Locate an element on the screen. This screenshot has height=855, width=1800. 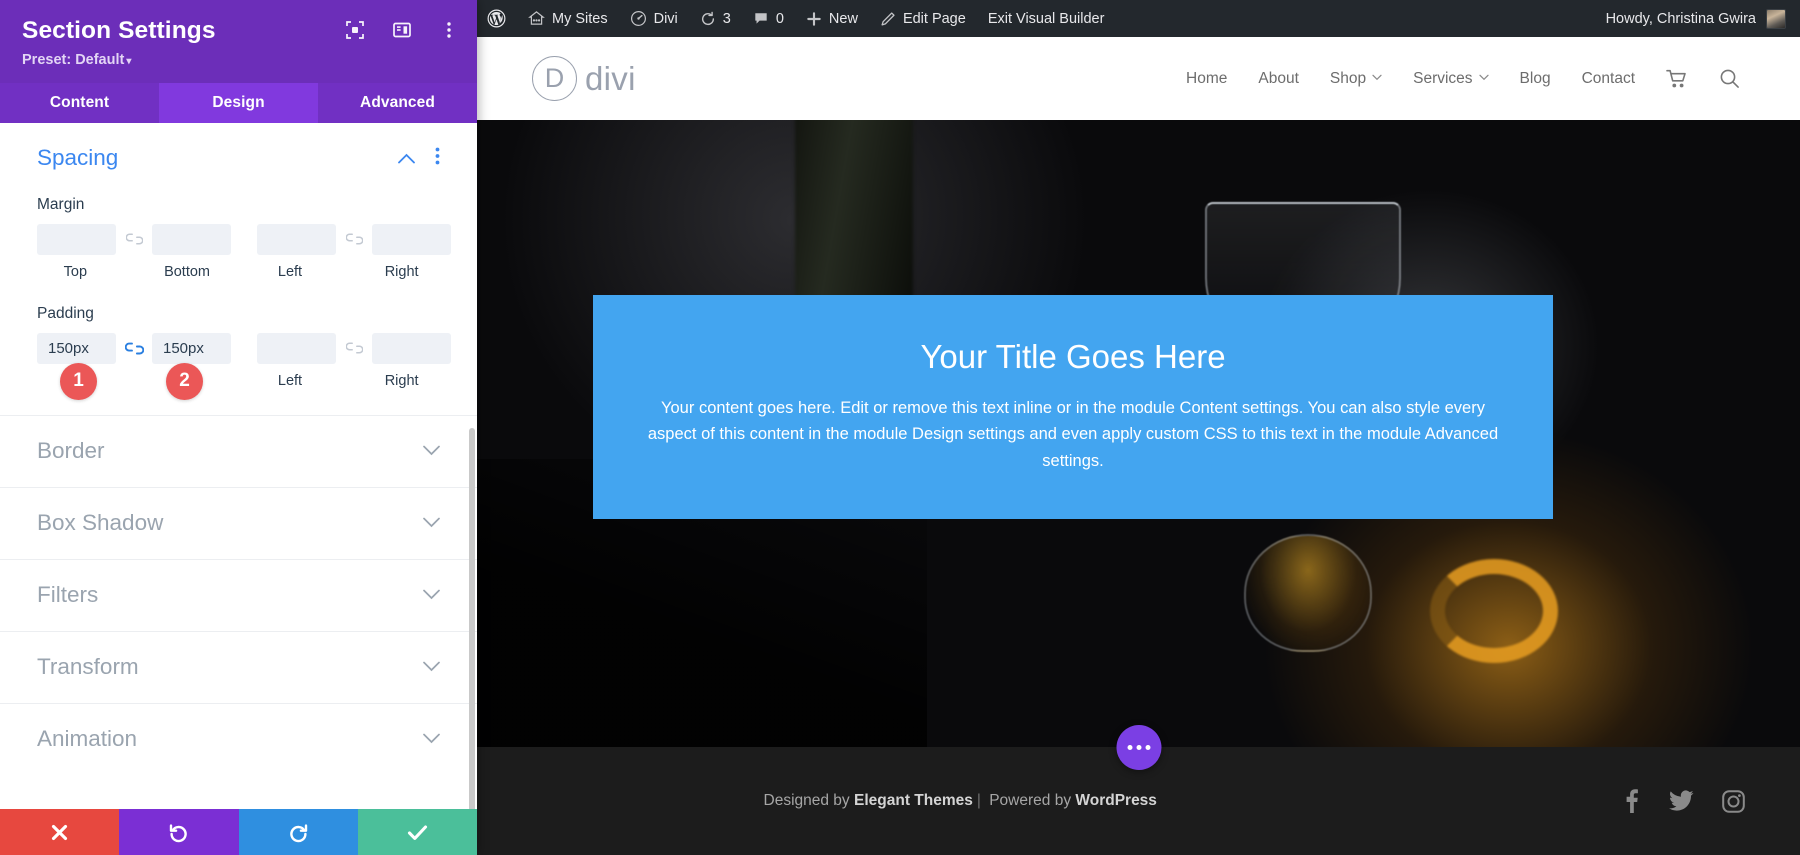
twitter-icon is located at coordinates (1681, 801).